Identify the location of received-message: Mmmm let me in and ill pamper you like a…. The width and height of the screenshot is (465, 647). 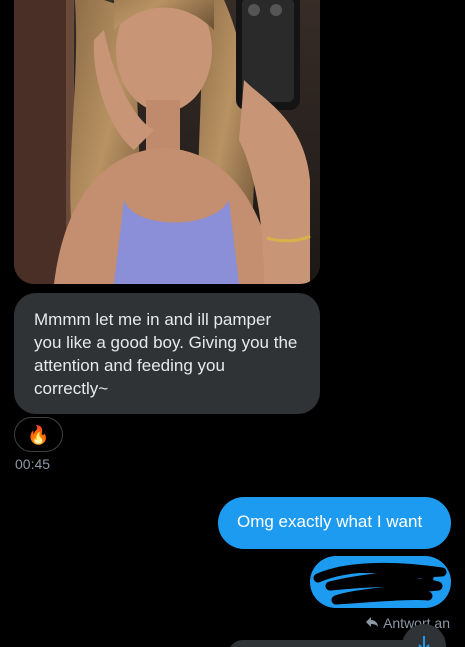
(167, 353).